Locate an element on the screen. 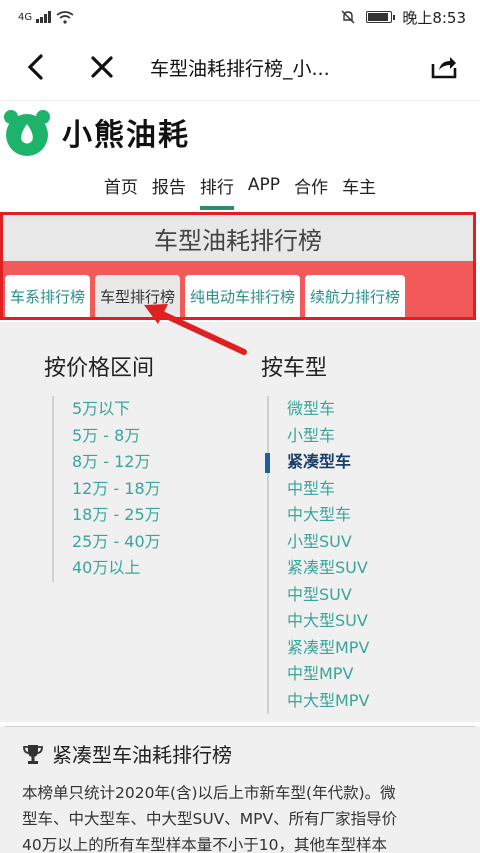  list-item: 紧凑型MPV is located at coordinates (328, 648).